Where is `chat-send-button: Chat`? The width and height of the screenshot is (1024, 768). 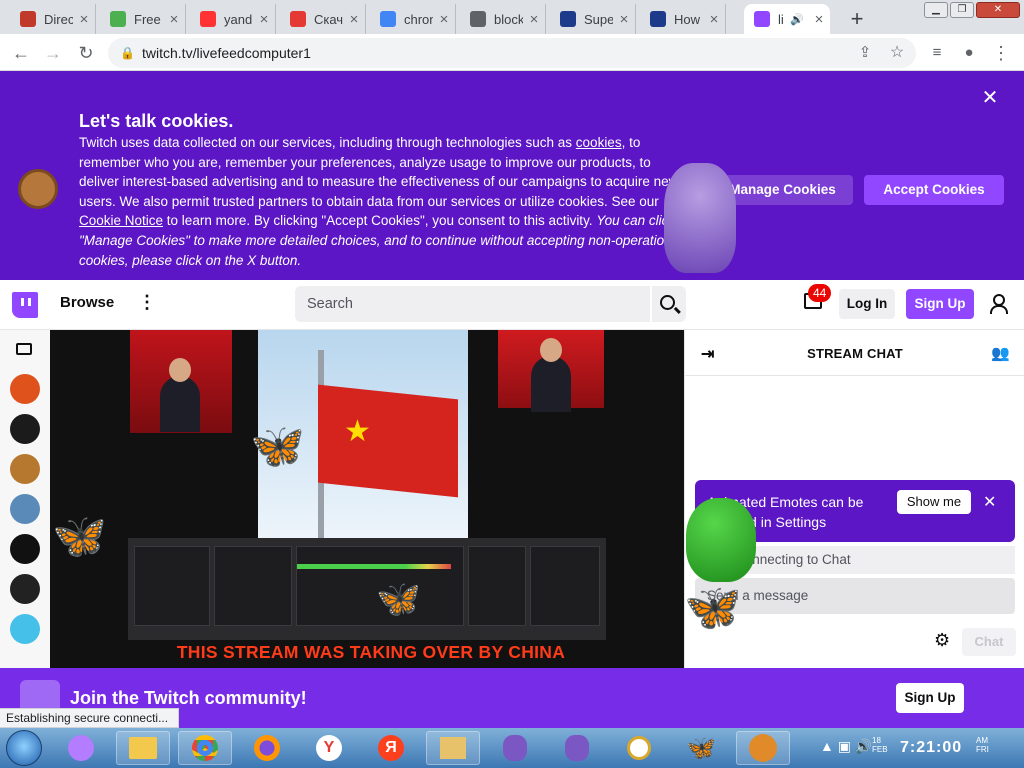
chat-send-button: Chat is located at coordinates (989, 642).